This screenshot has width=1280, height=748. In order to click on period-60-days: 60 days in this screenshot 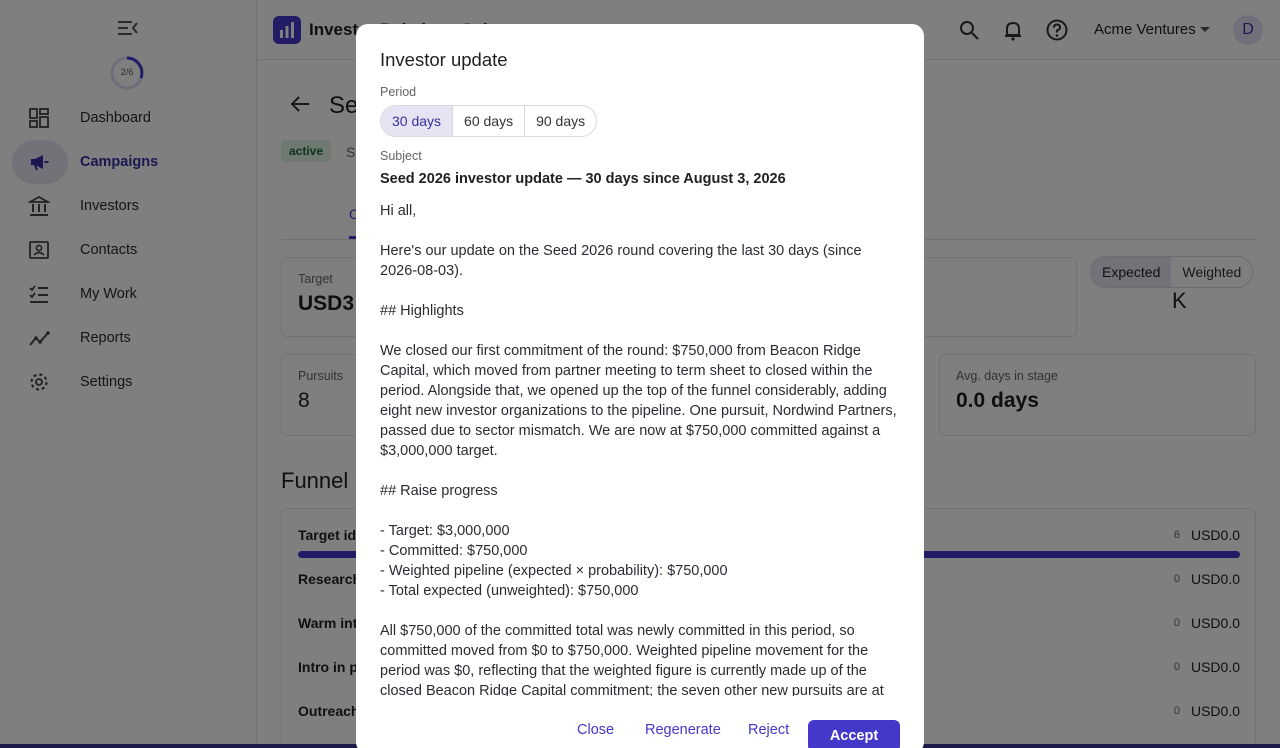, I will do `click(489, 121)`.